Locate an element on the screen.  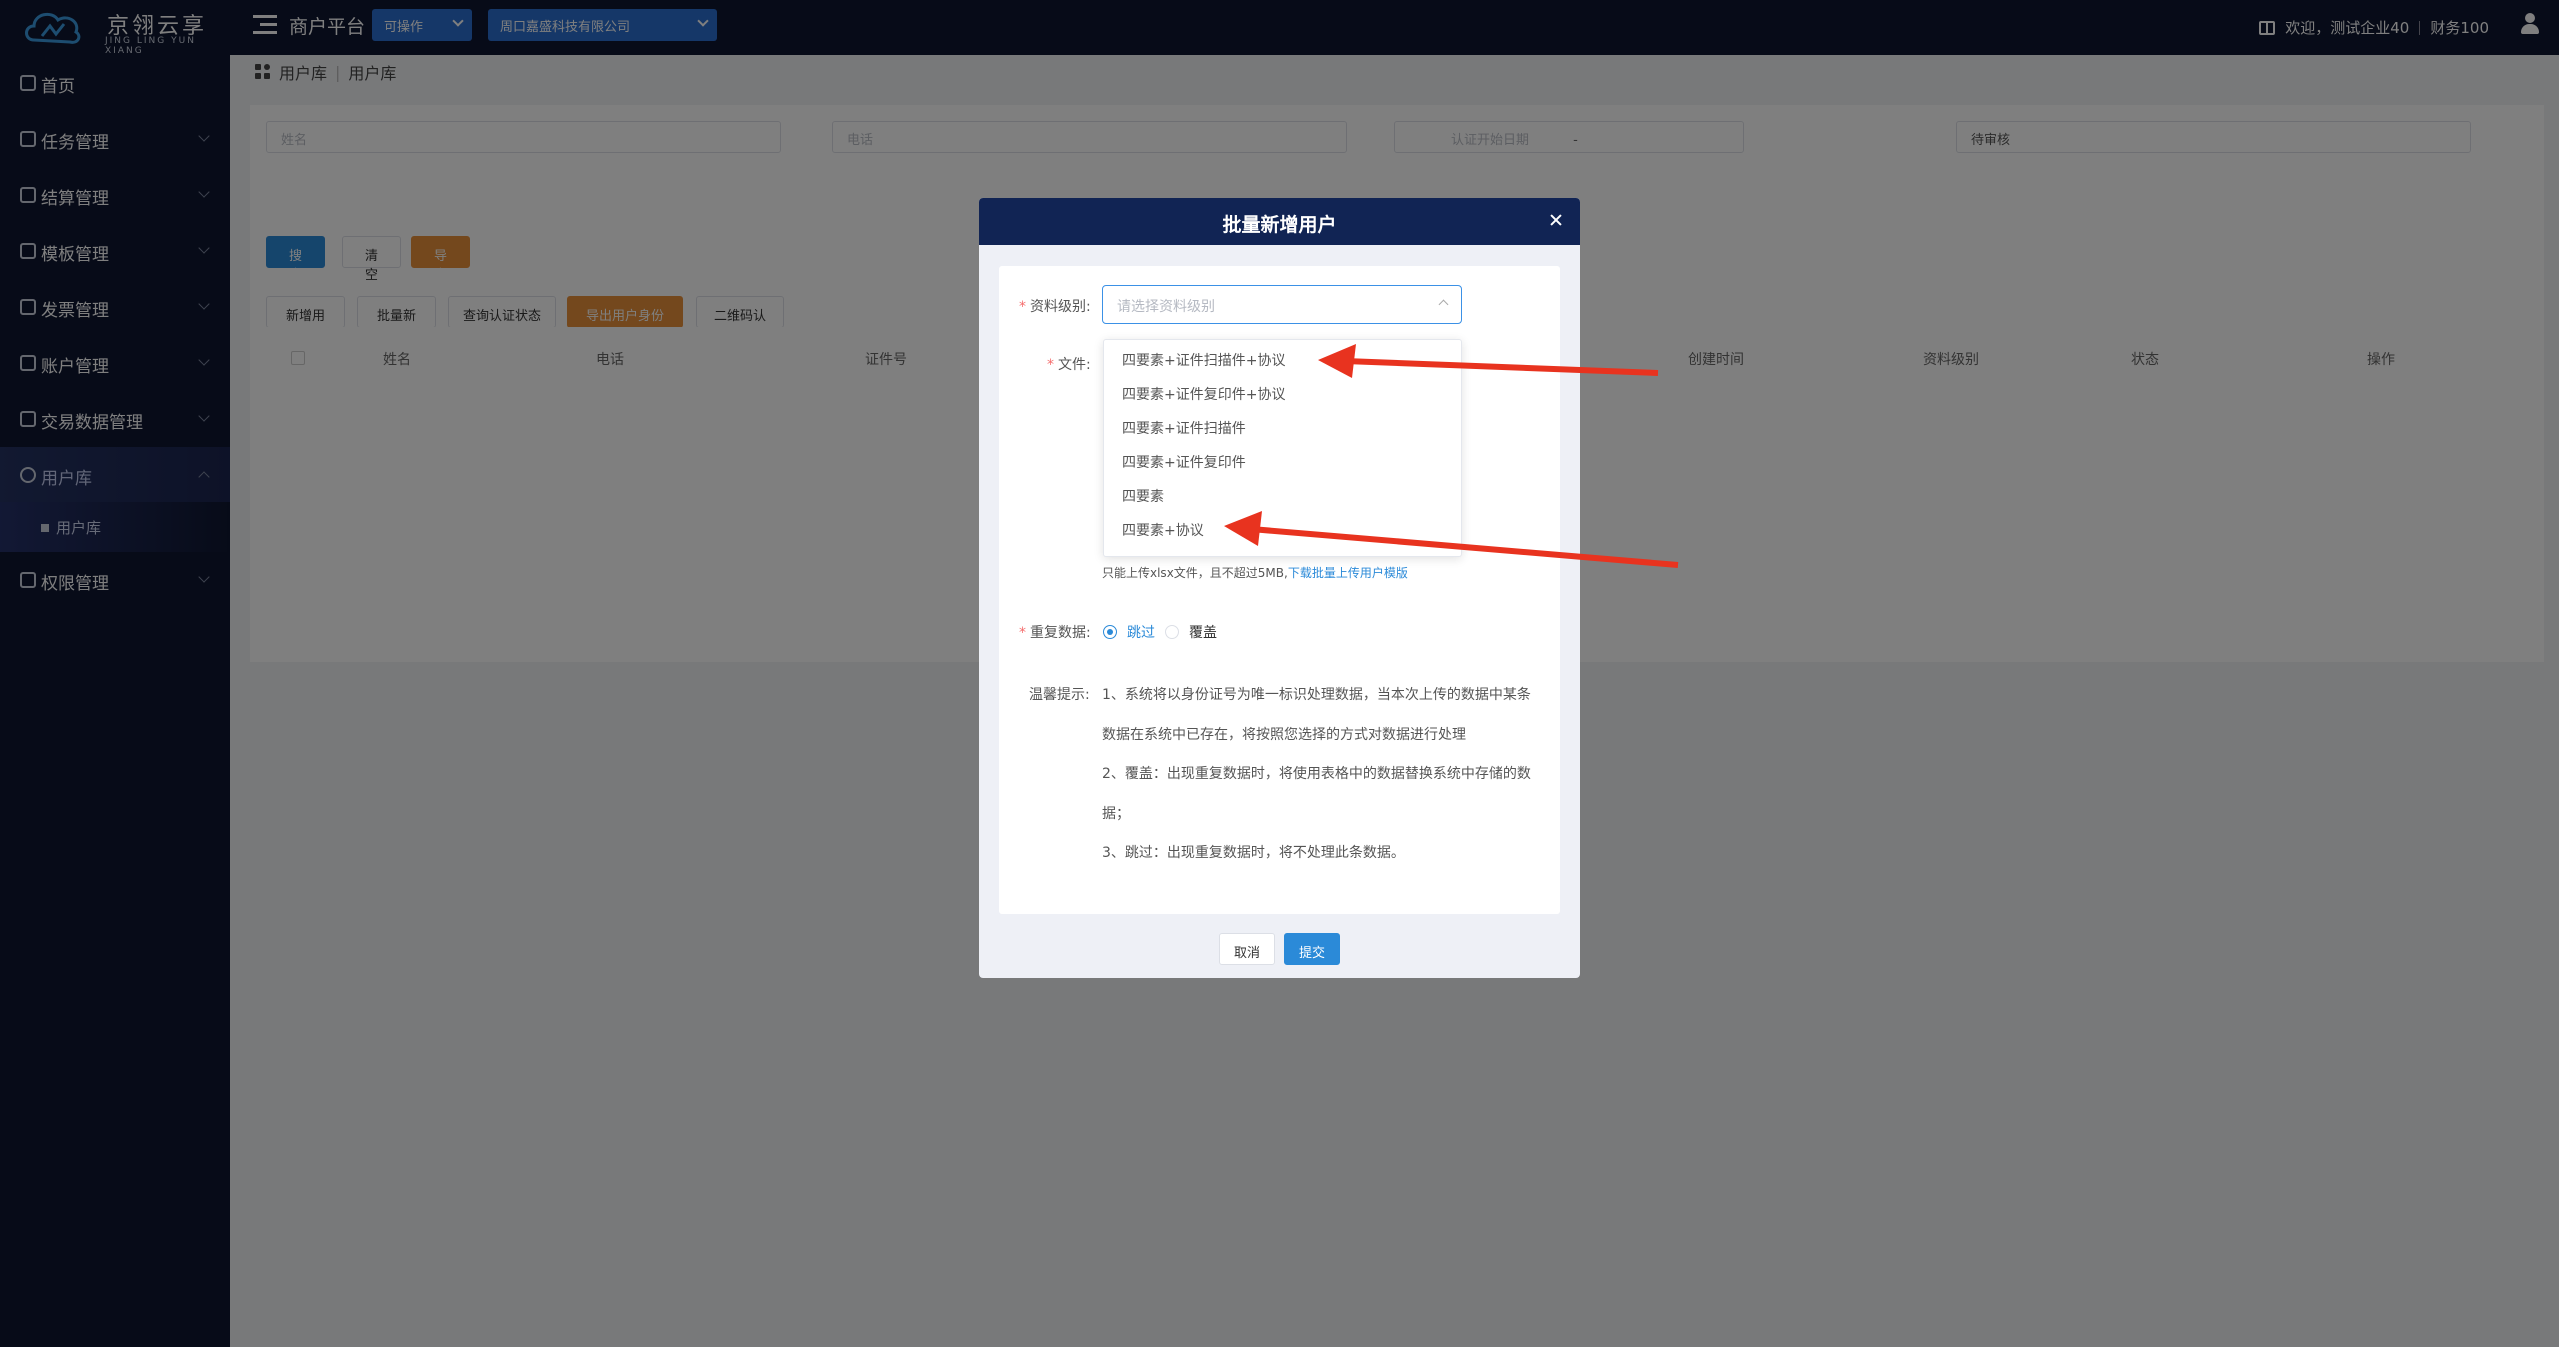
radio-unchecked-icon is located at coordinates (1172, 632).